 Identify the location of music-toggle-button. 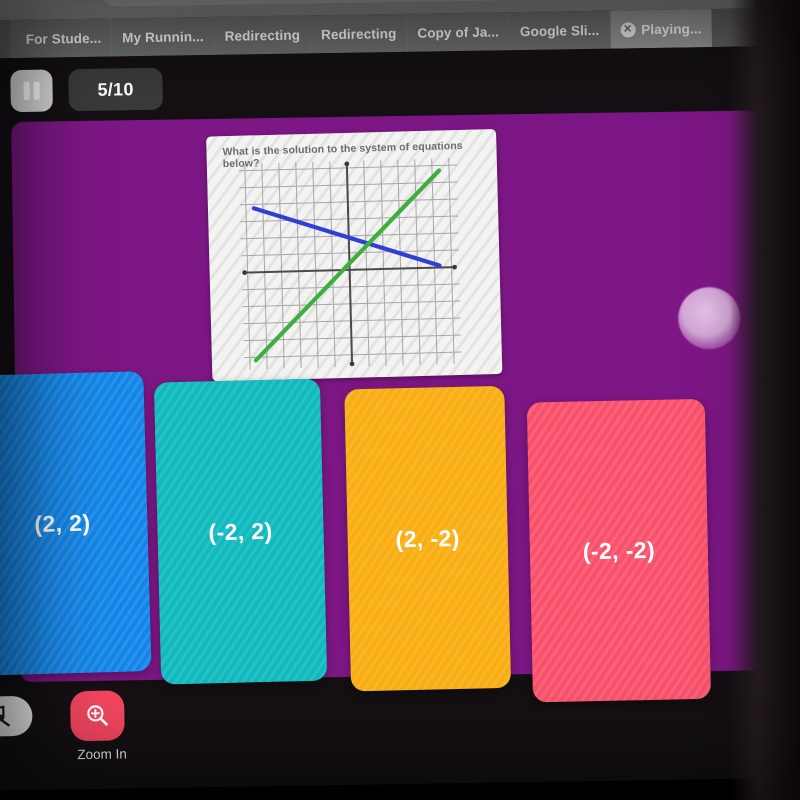
(16, 716).